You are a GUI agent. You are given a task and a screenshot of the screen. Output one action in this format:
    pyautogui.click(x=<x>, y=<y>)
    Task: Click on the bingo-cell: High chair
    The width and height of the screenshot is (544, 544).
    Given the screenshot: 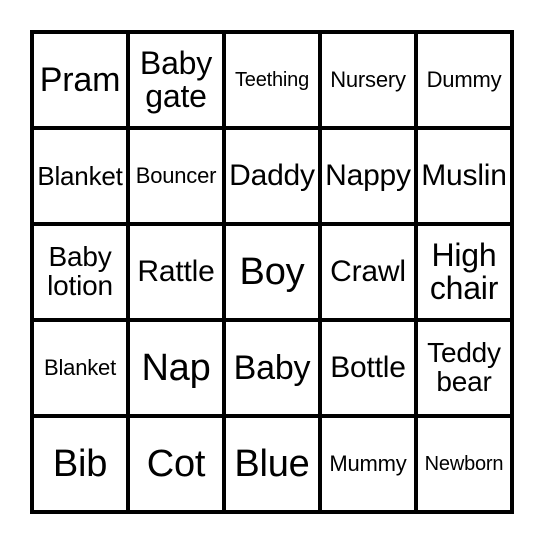 What is the action you would take?
    pyautogui.click(x=464, y=272)
    